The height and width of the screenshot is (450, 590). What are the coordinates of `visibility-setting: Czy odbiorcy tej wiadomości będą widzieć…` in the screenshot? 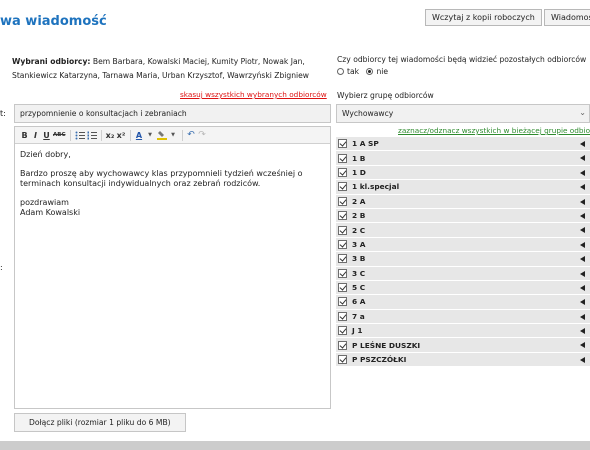 It's located at (463, 66).